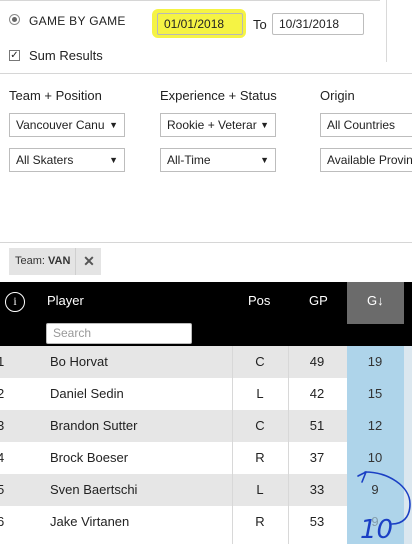  I want to click on to-label: To, so click(260, 24).